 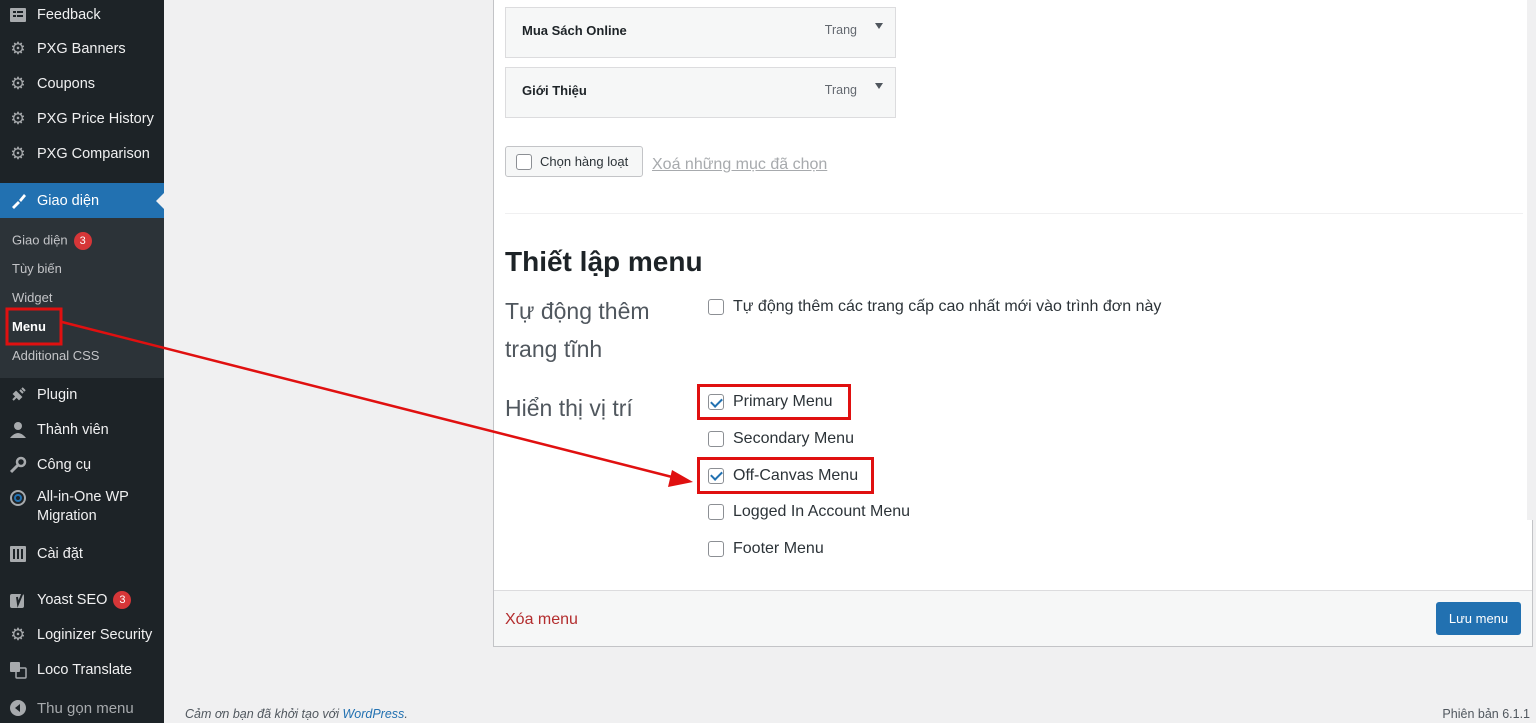 I want to click on menu-item-title: Mua Sách Online, so click(x=574, y=30).